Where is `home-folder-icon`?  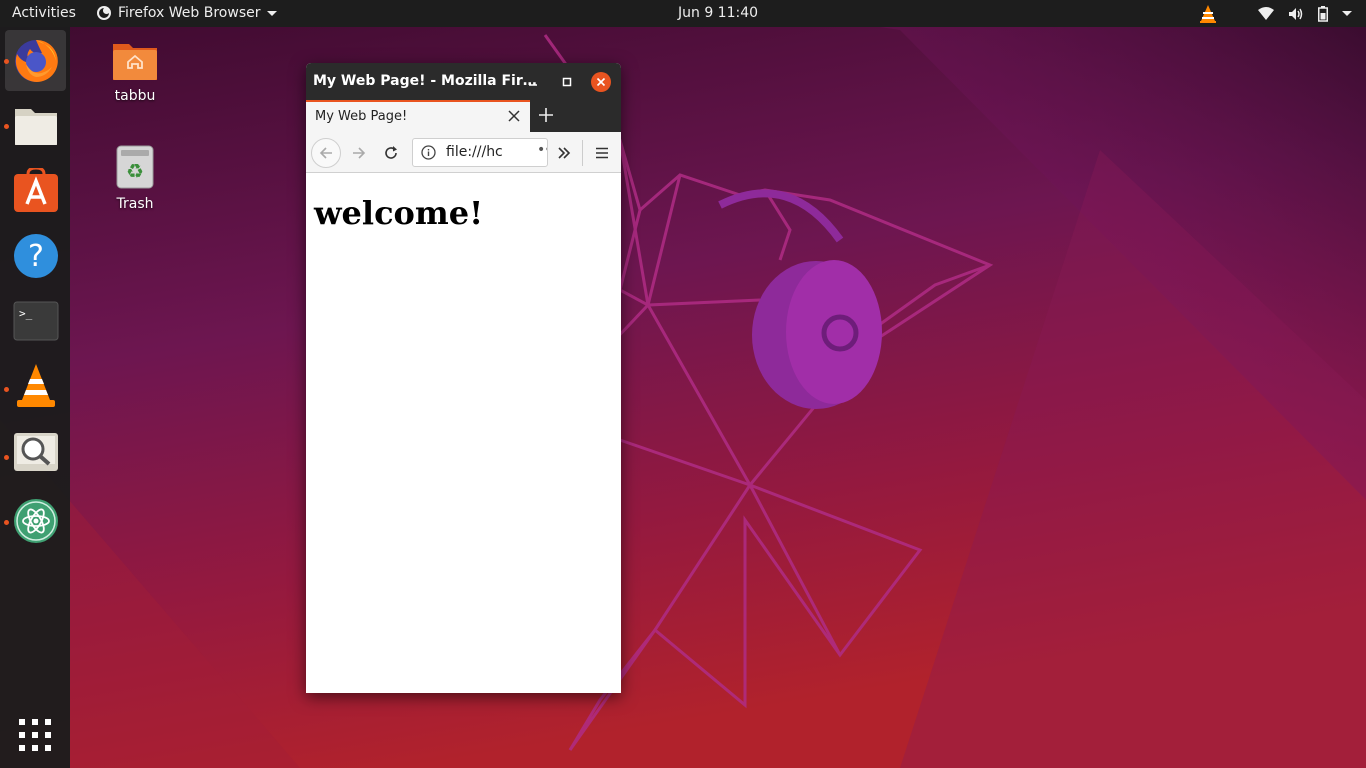 home-folder-icon is located at coordinates (135, 62).